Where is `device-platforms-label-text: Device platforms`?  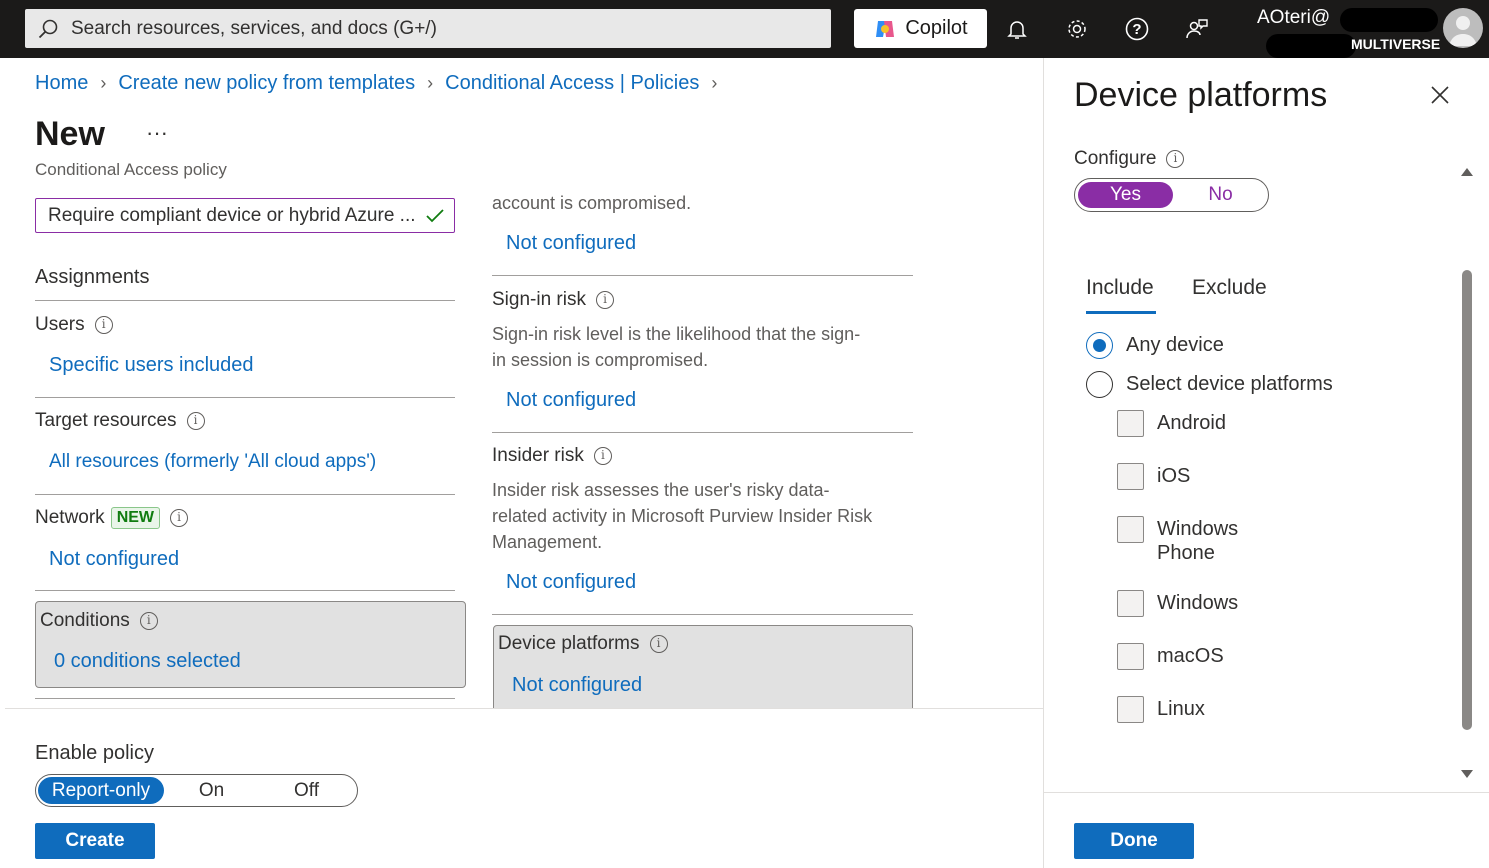 device-platforms-label-text: Device platforms is located at coordinates (569, 643).